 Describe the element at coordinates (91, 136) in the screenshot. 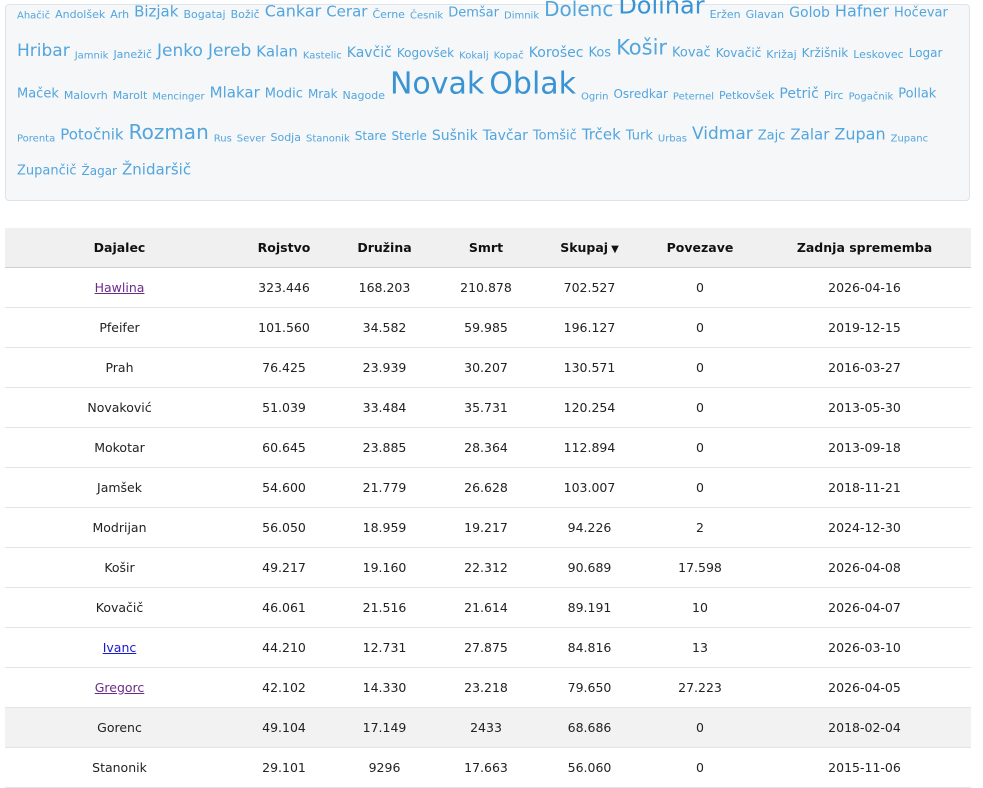

I see `cloud-word: Potočnik` at that location.